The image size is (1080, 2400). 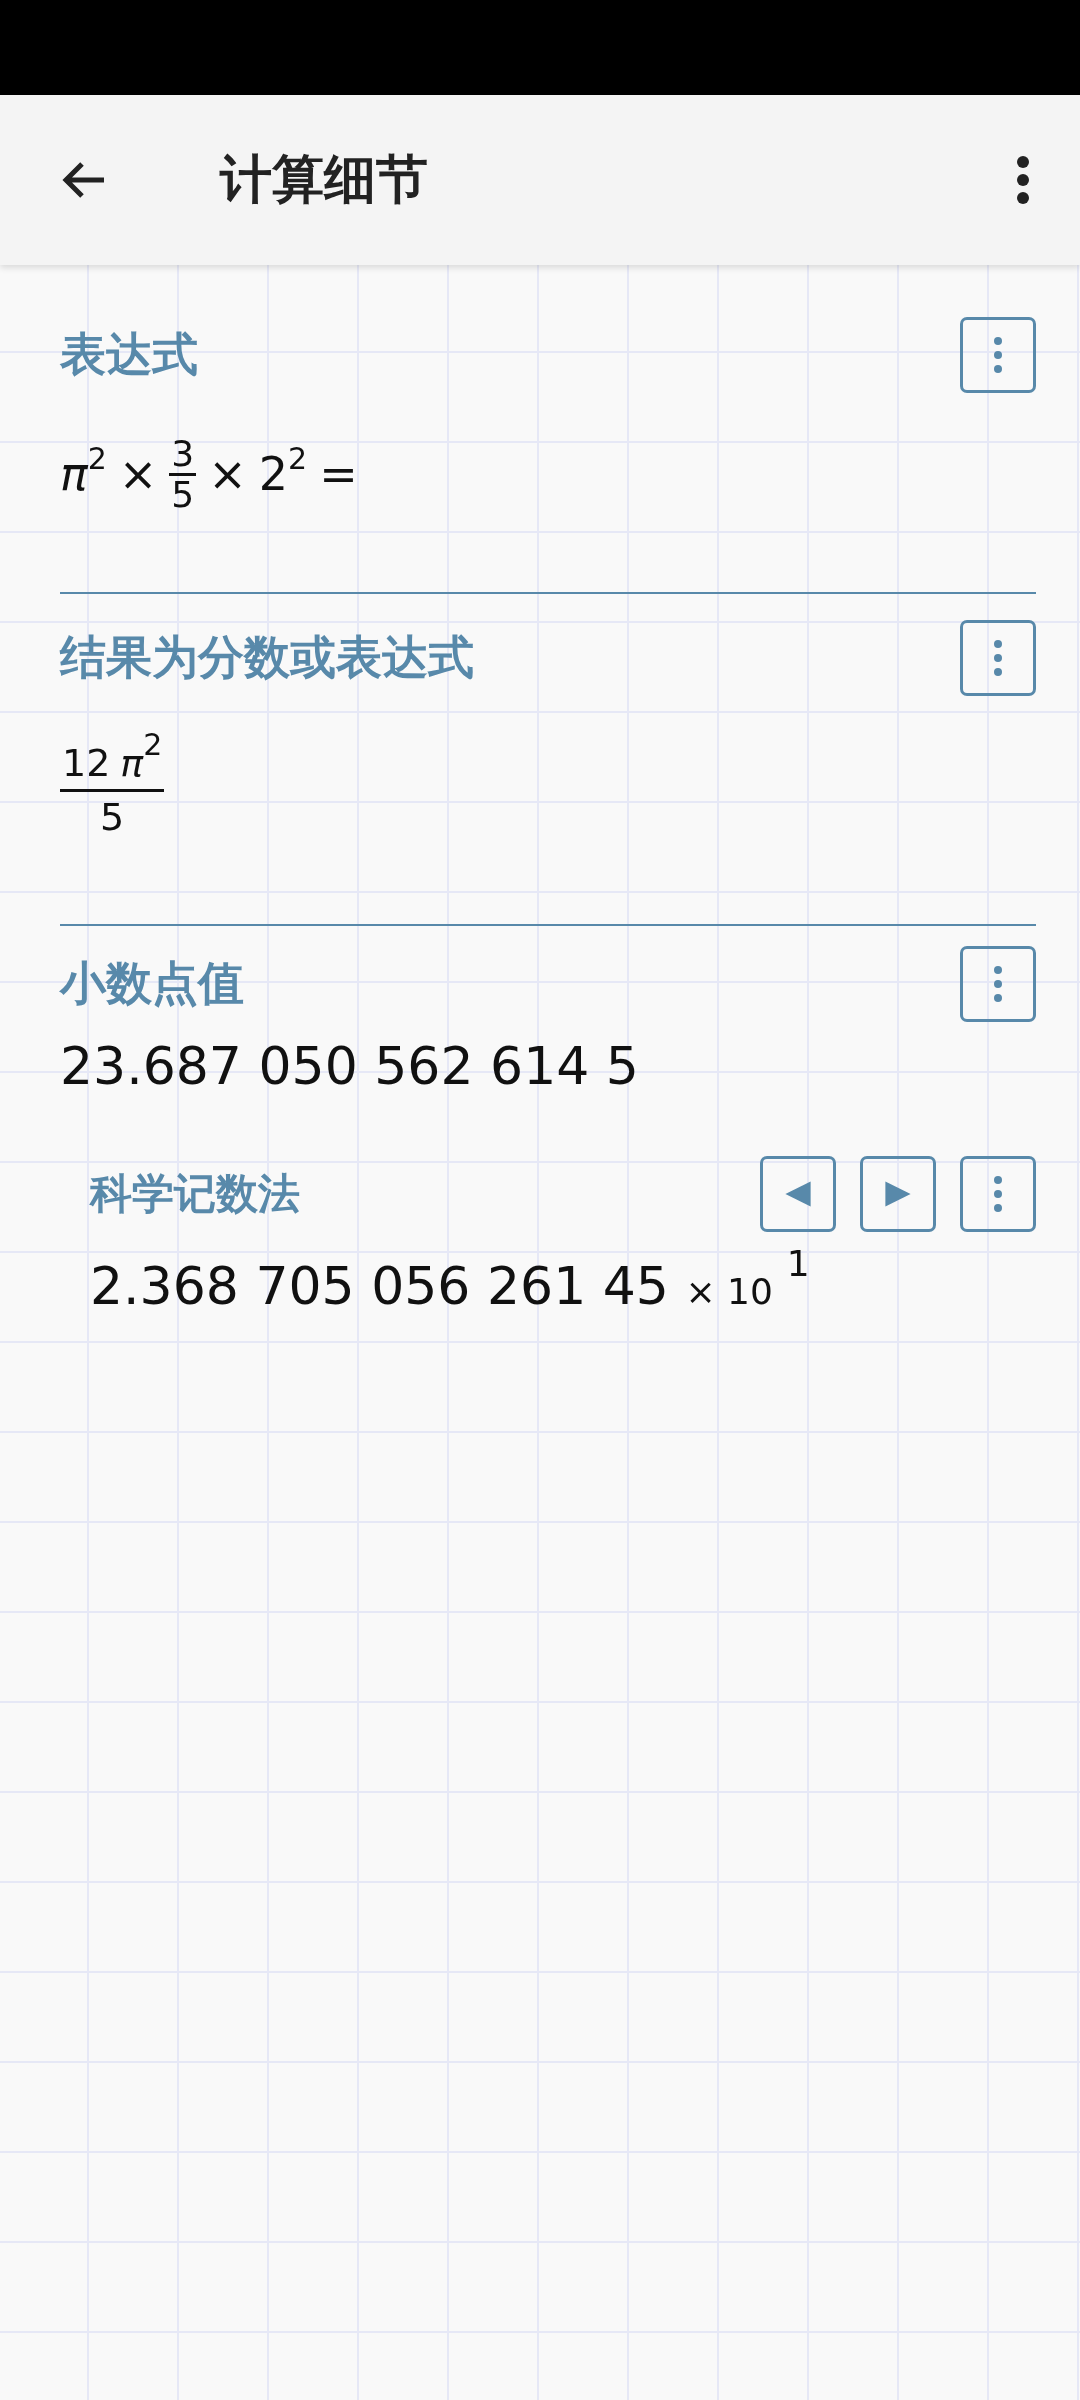 What do you see at coordinates (324, 179) in the screenshot?
I see `screen-title: 计算细节` at bounding box center [324, 179].